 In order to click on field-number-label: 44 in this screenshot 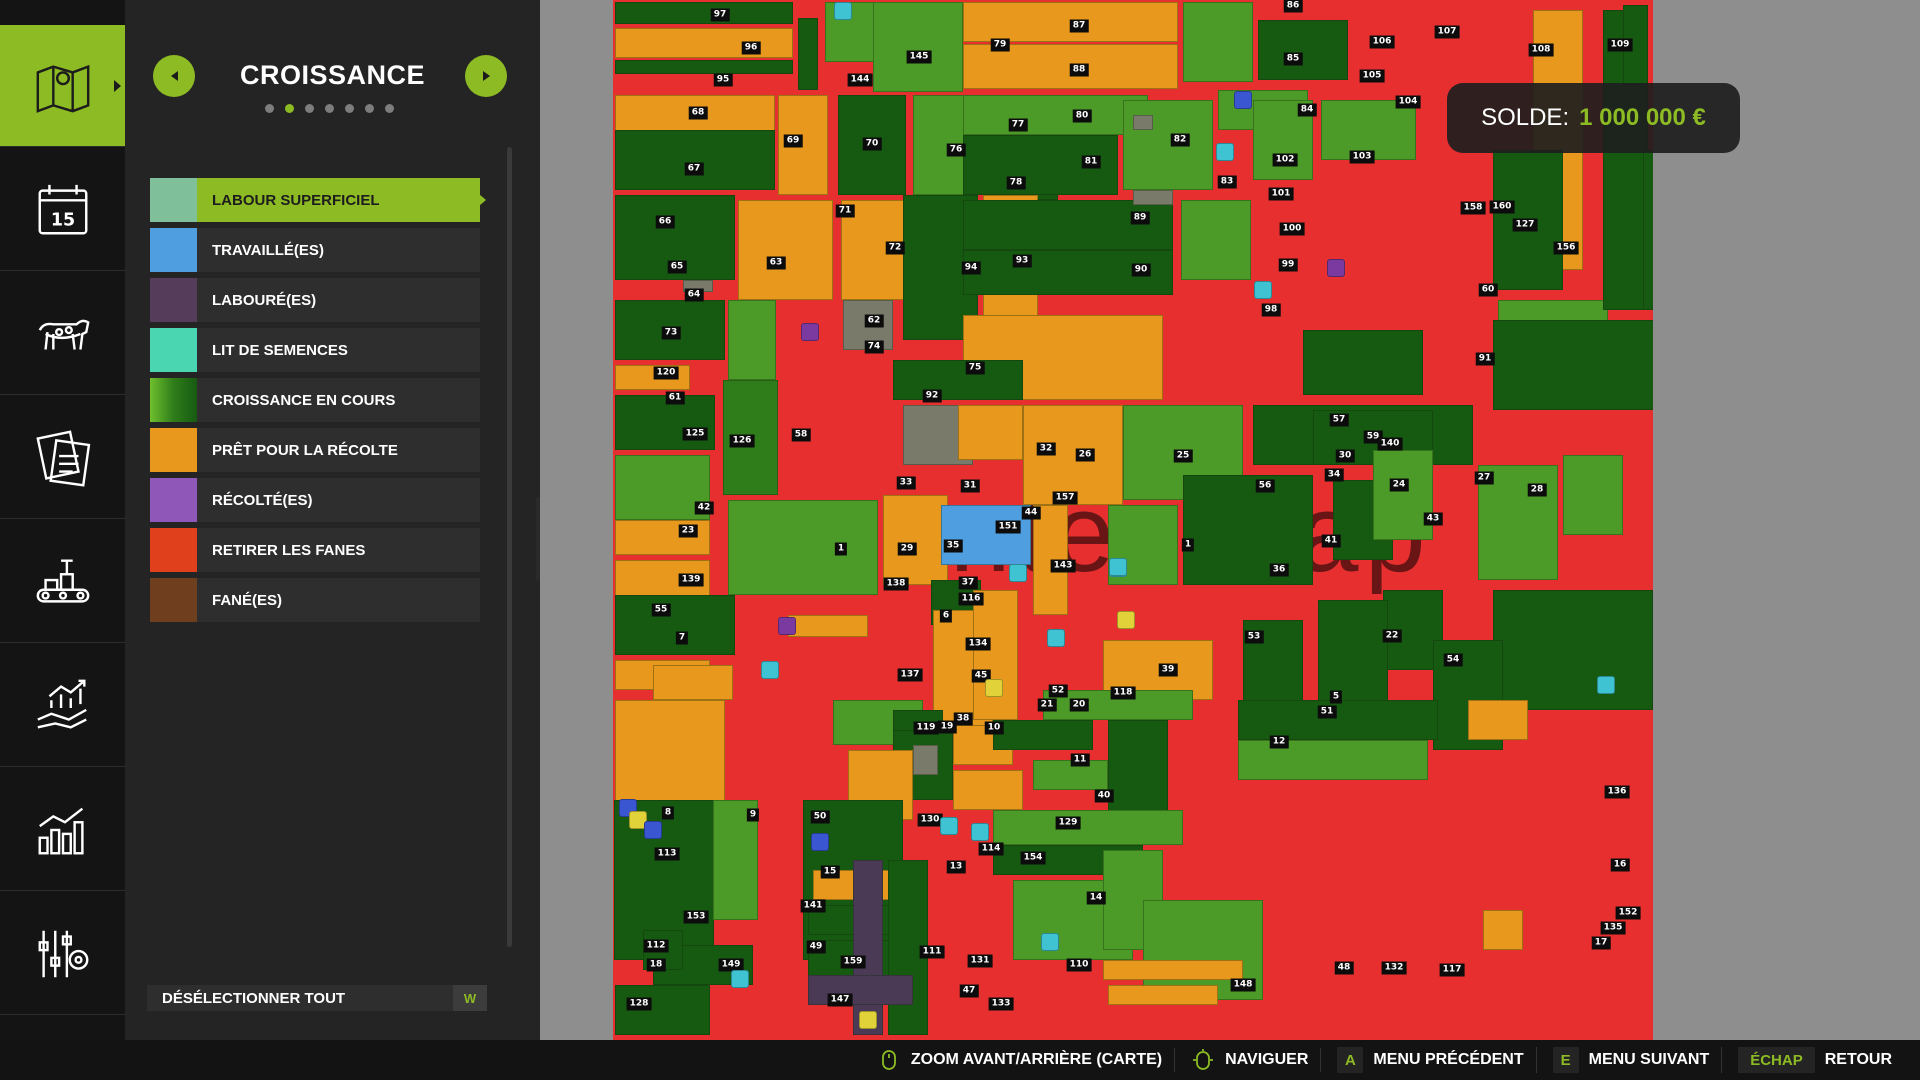, I will do `click(1031, 513)`.